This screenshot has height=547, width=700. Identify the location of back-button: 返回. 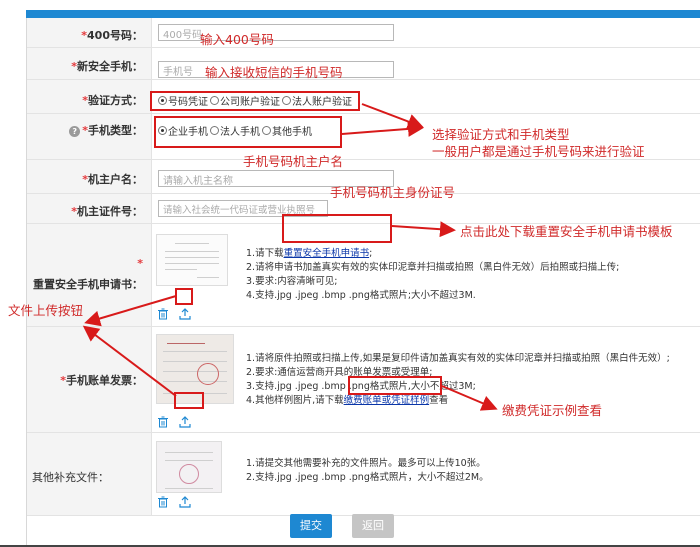
(373, 526).